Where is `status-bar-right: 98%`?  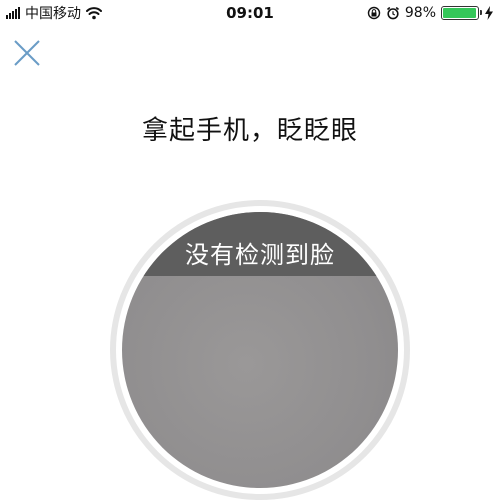 status-bar-right: 98% is located at coordinates (430, 13).